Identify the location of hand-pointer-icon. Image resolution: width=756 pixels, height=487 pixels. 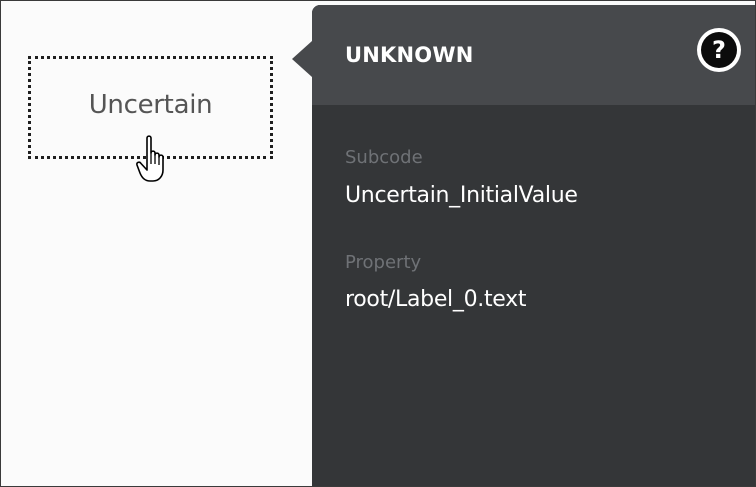
(150, 158).